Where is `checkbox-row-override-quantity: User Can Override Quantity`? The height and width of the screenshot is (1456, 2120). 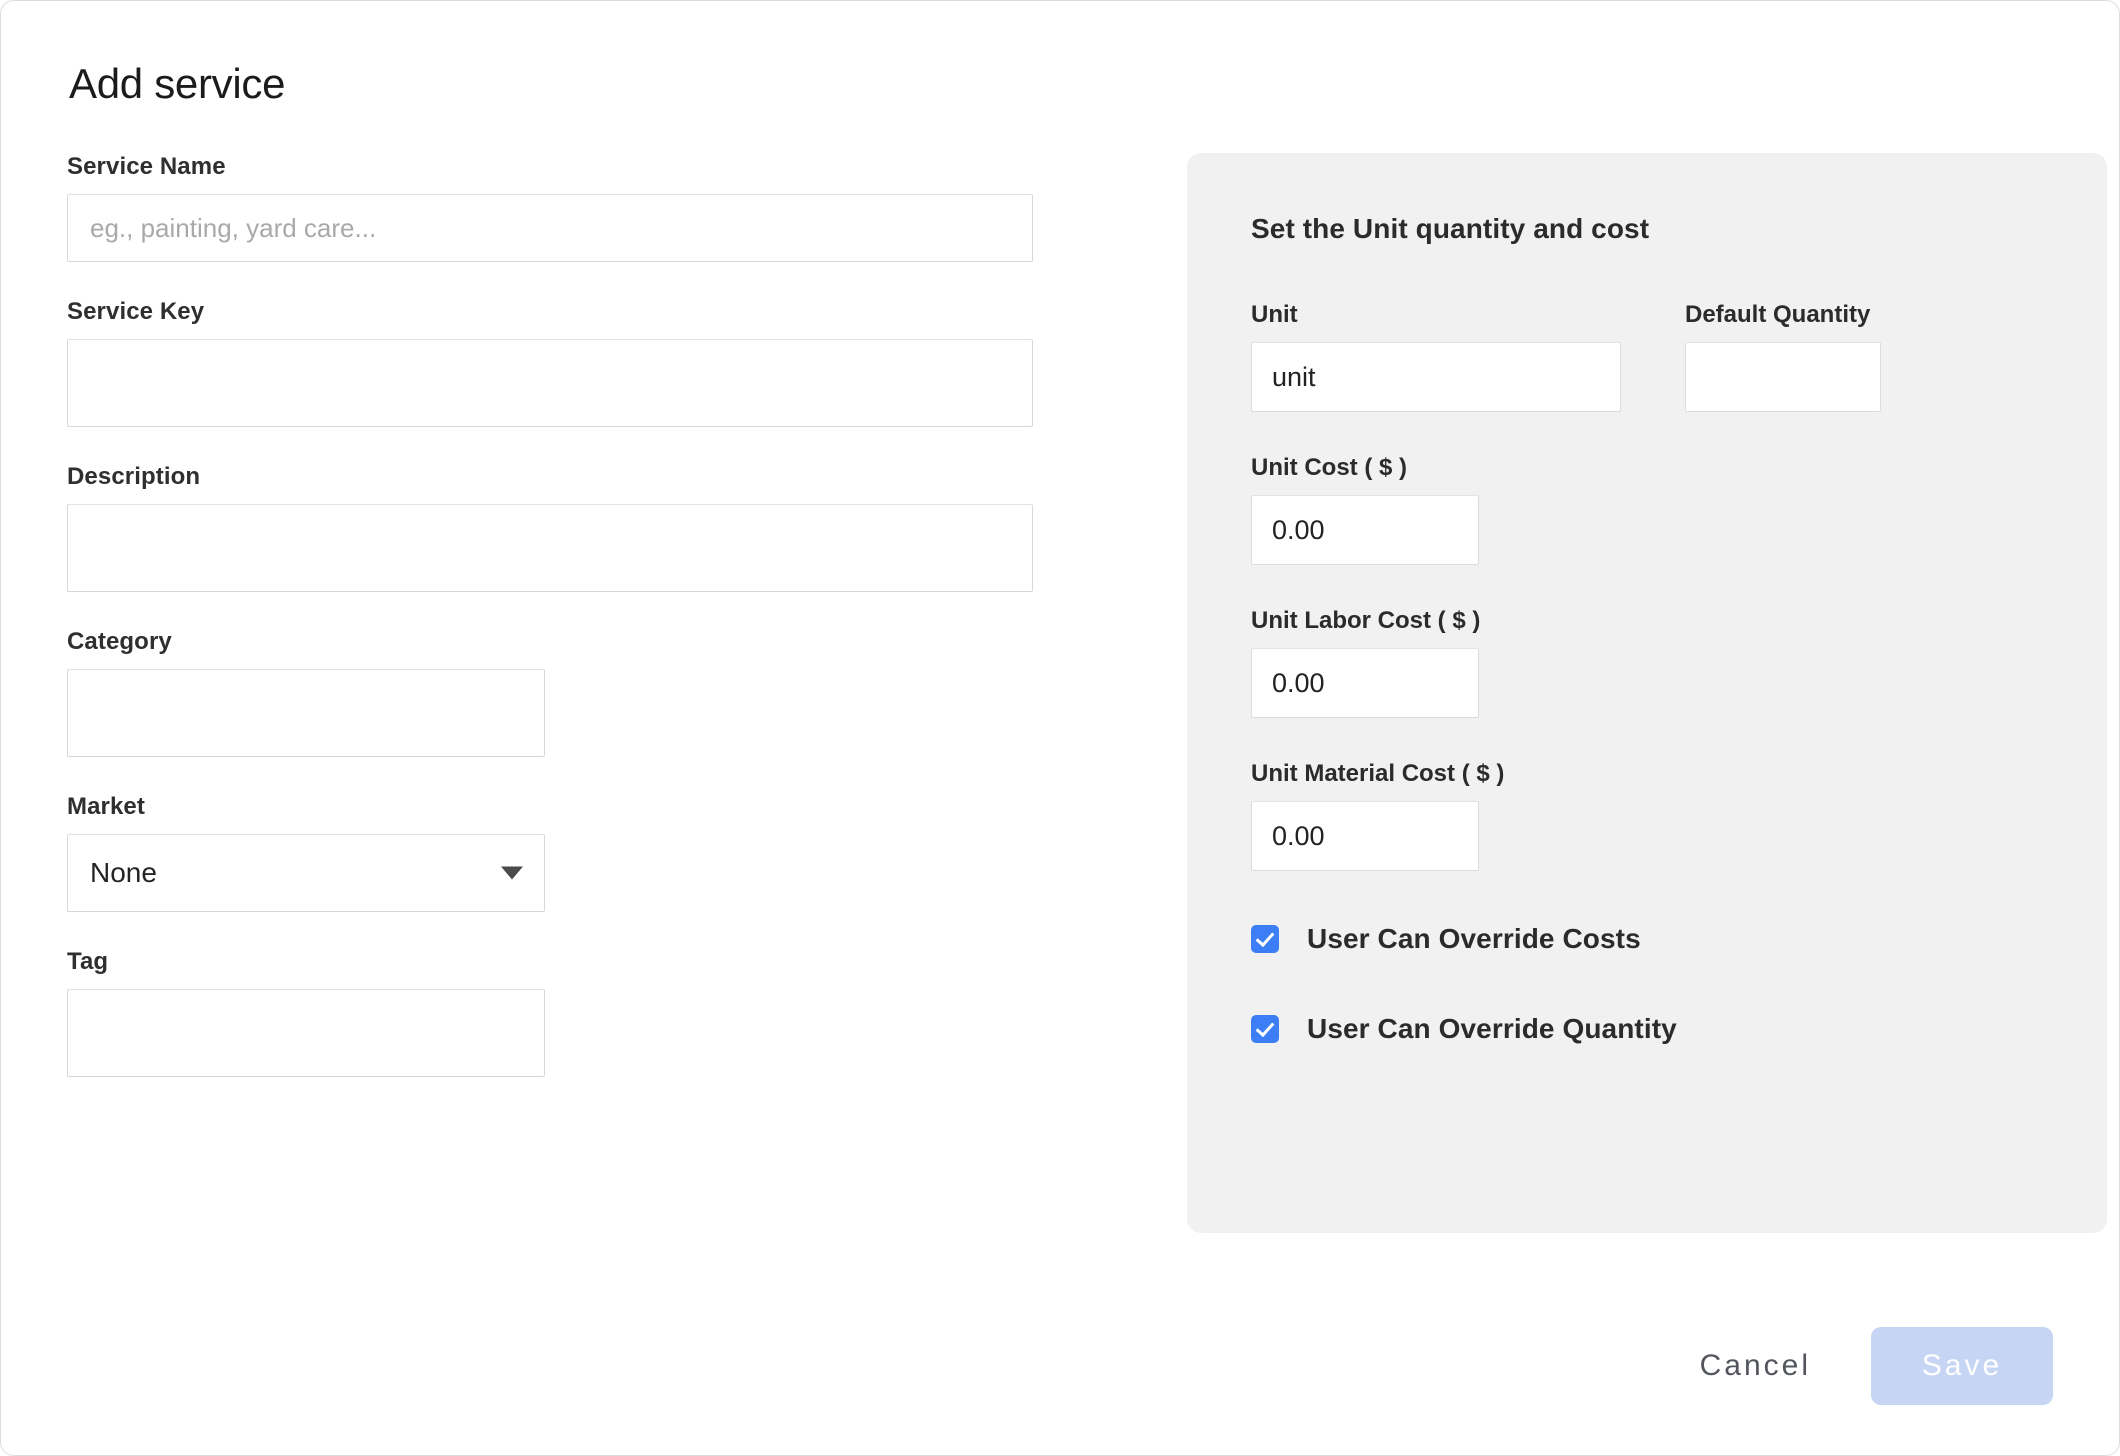
checkbox-row-override-quantity: User Can Override Quantity is located at coordinates (1647, 1029).